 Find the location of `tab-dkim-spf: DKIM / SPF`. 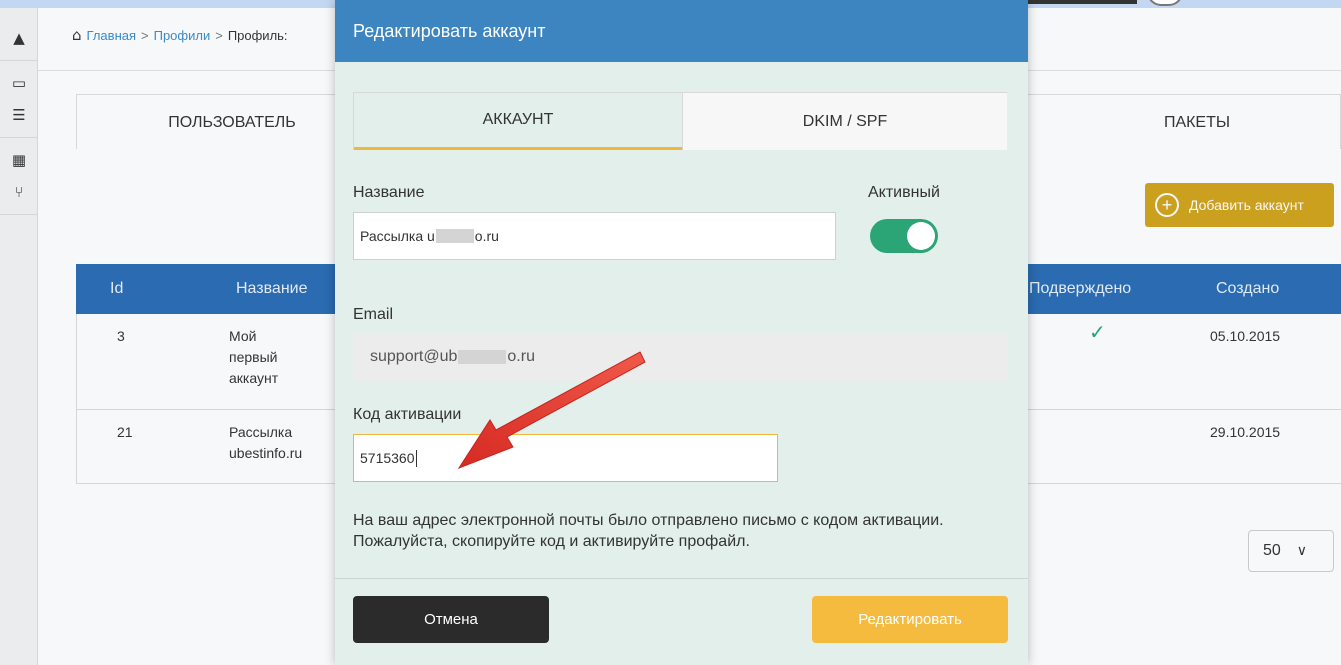

tab-dkim-spf: DKIM / SPF is located at coordinates (844, 121).